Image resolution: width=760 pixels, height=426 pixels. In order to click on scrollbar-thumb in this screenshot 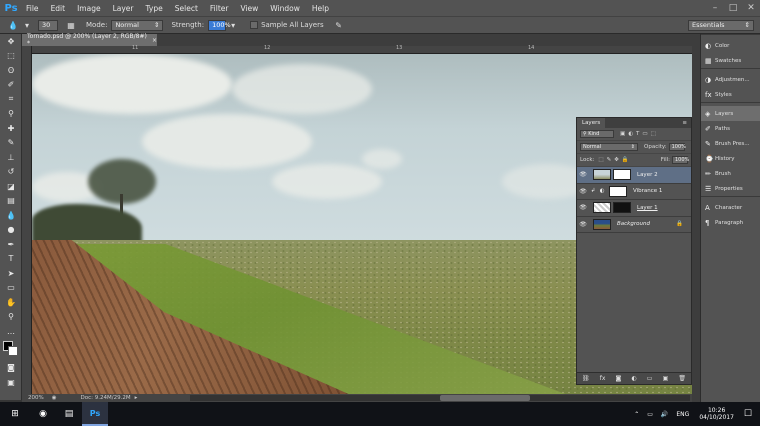, I will do `click(485, 398)`.